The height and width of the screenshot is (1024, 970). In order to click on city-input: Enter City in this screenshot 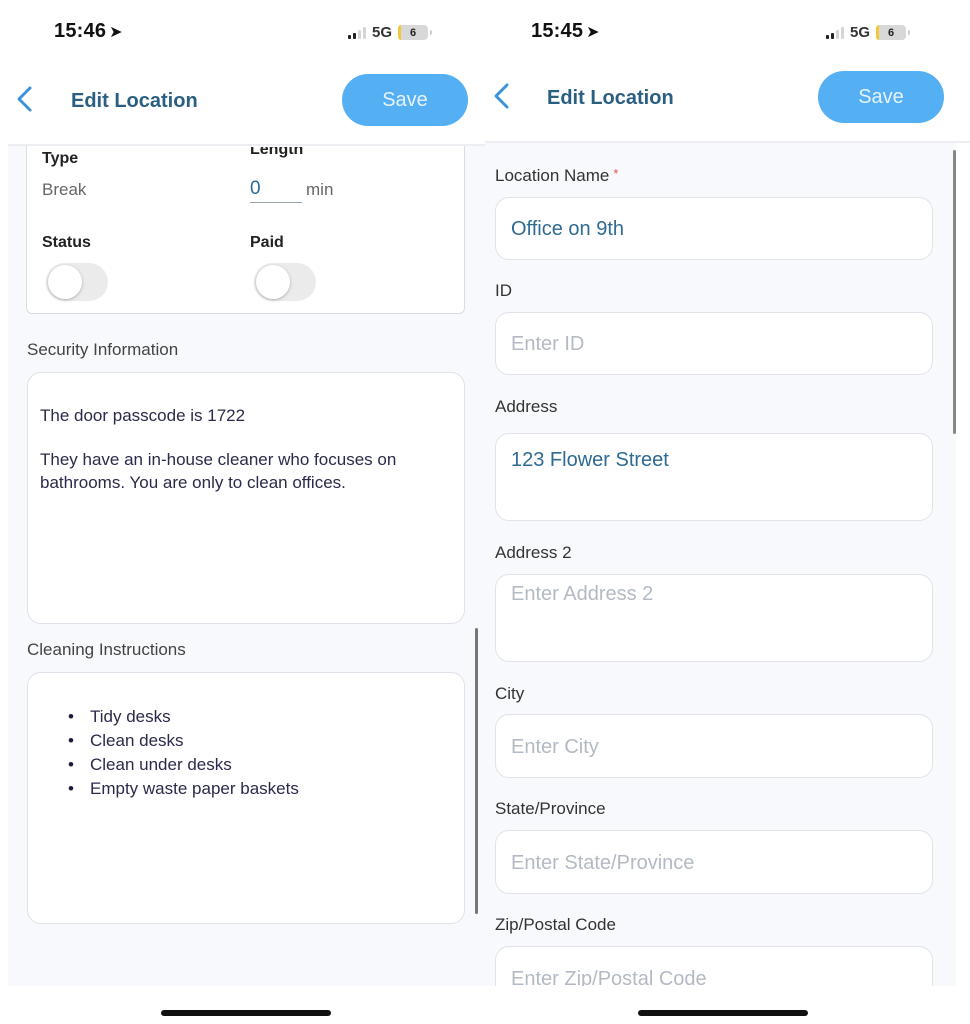, I will do `click(714, 746)`.